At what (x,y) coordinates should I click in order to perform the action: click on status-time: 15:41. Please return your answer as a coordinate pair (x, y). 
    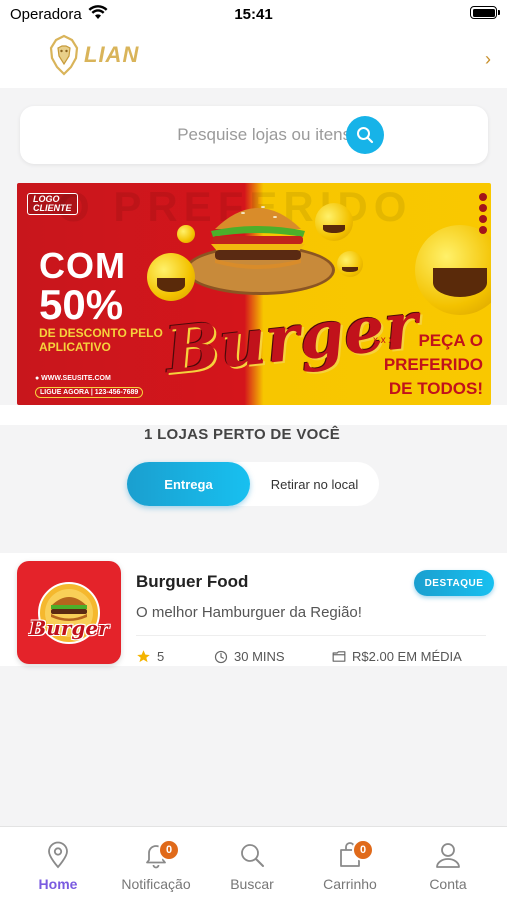
    Looking at the image, I should click on (253, 14).